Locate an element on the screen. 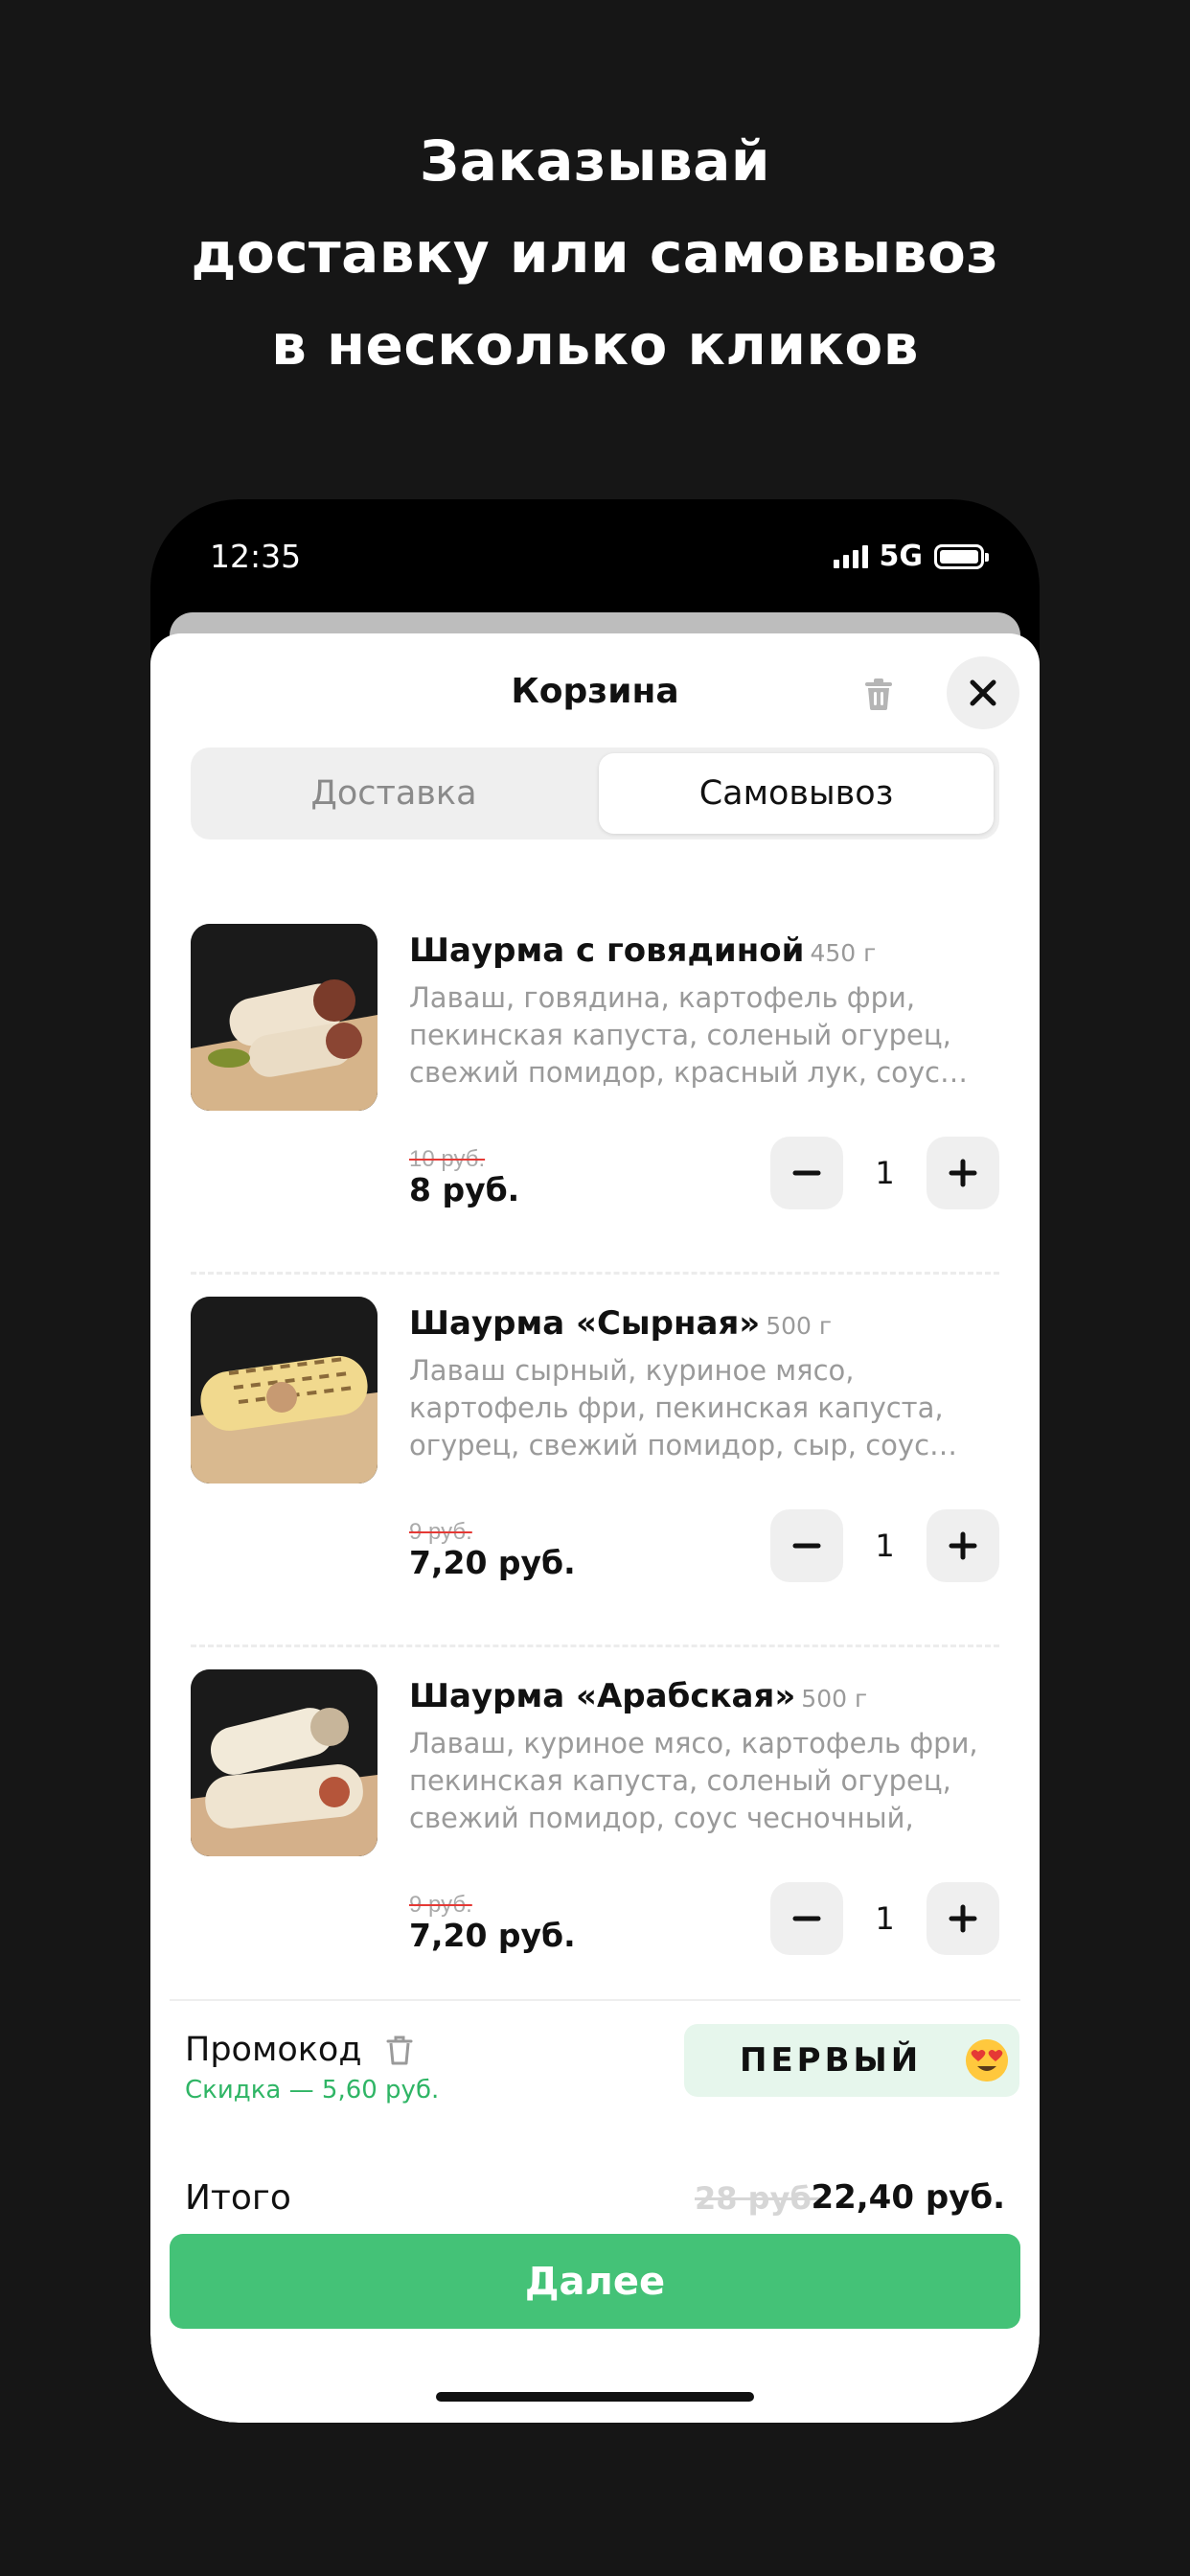 Image resolution: width=1190 pixels, height=2576 pixels. total-label: Итого is located at coordinates (238, 2198).